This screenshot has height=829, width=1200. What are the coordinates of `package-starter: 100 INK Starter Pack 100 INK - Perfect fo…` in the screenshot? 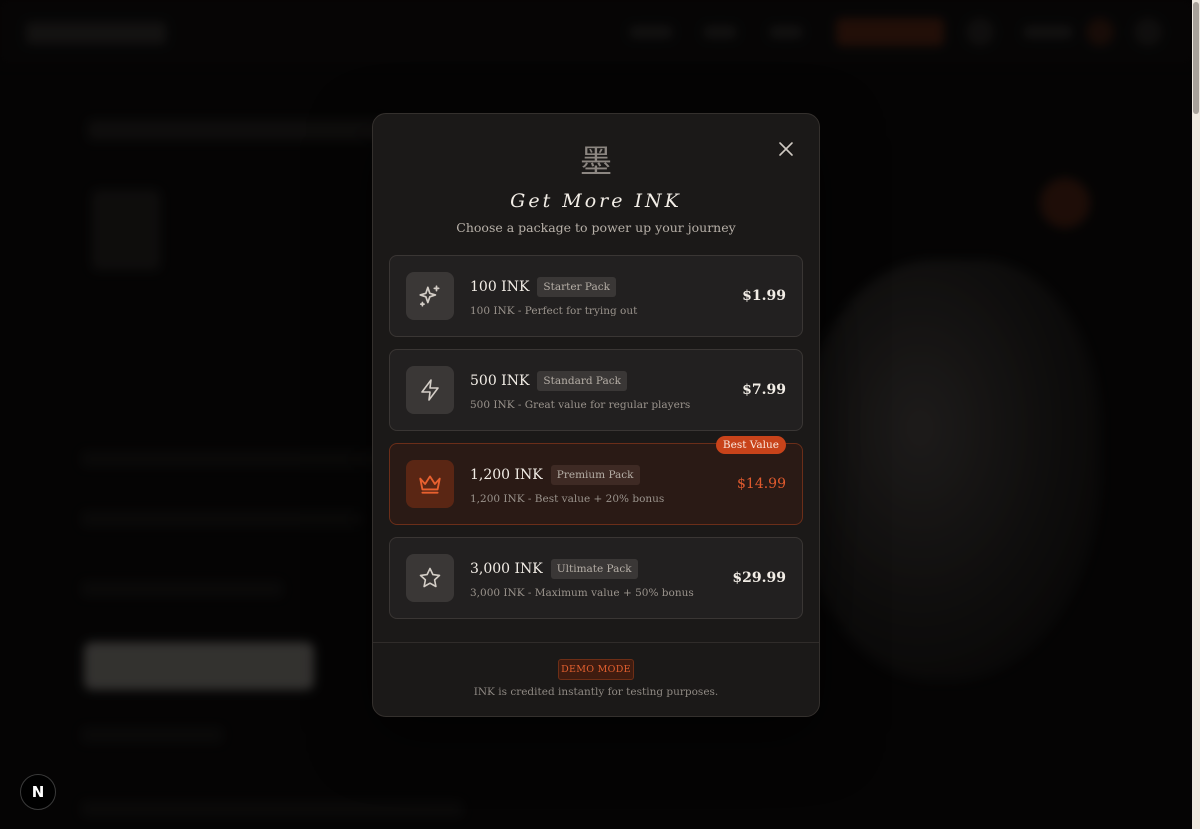 It's located at (596, 296).